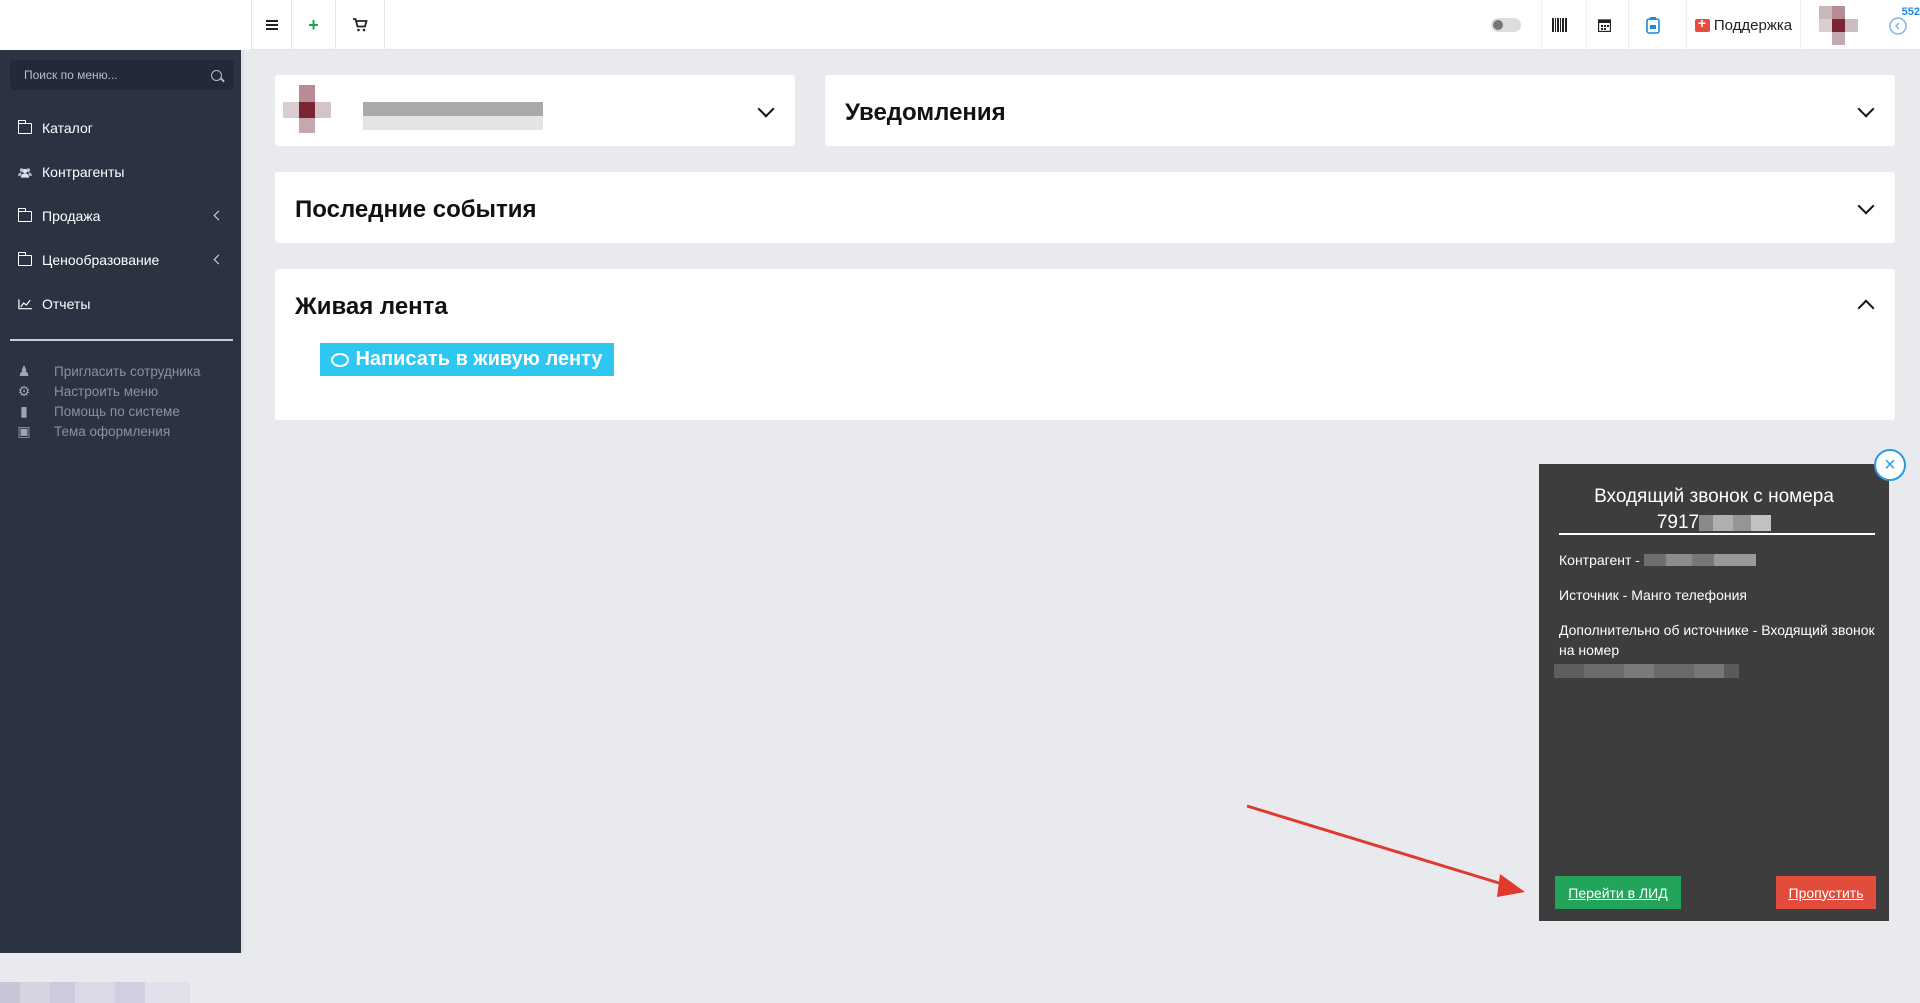 The height and width of the screenshot is (1003, 1920). Describe the element at coordinates (479, 359) in the screenshot. I see `write-to-feed-label: Написать в живую ленту` at that location.